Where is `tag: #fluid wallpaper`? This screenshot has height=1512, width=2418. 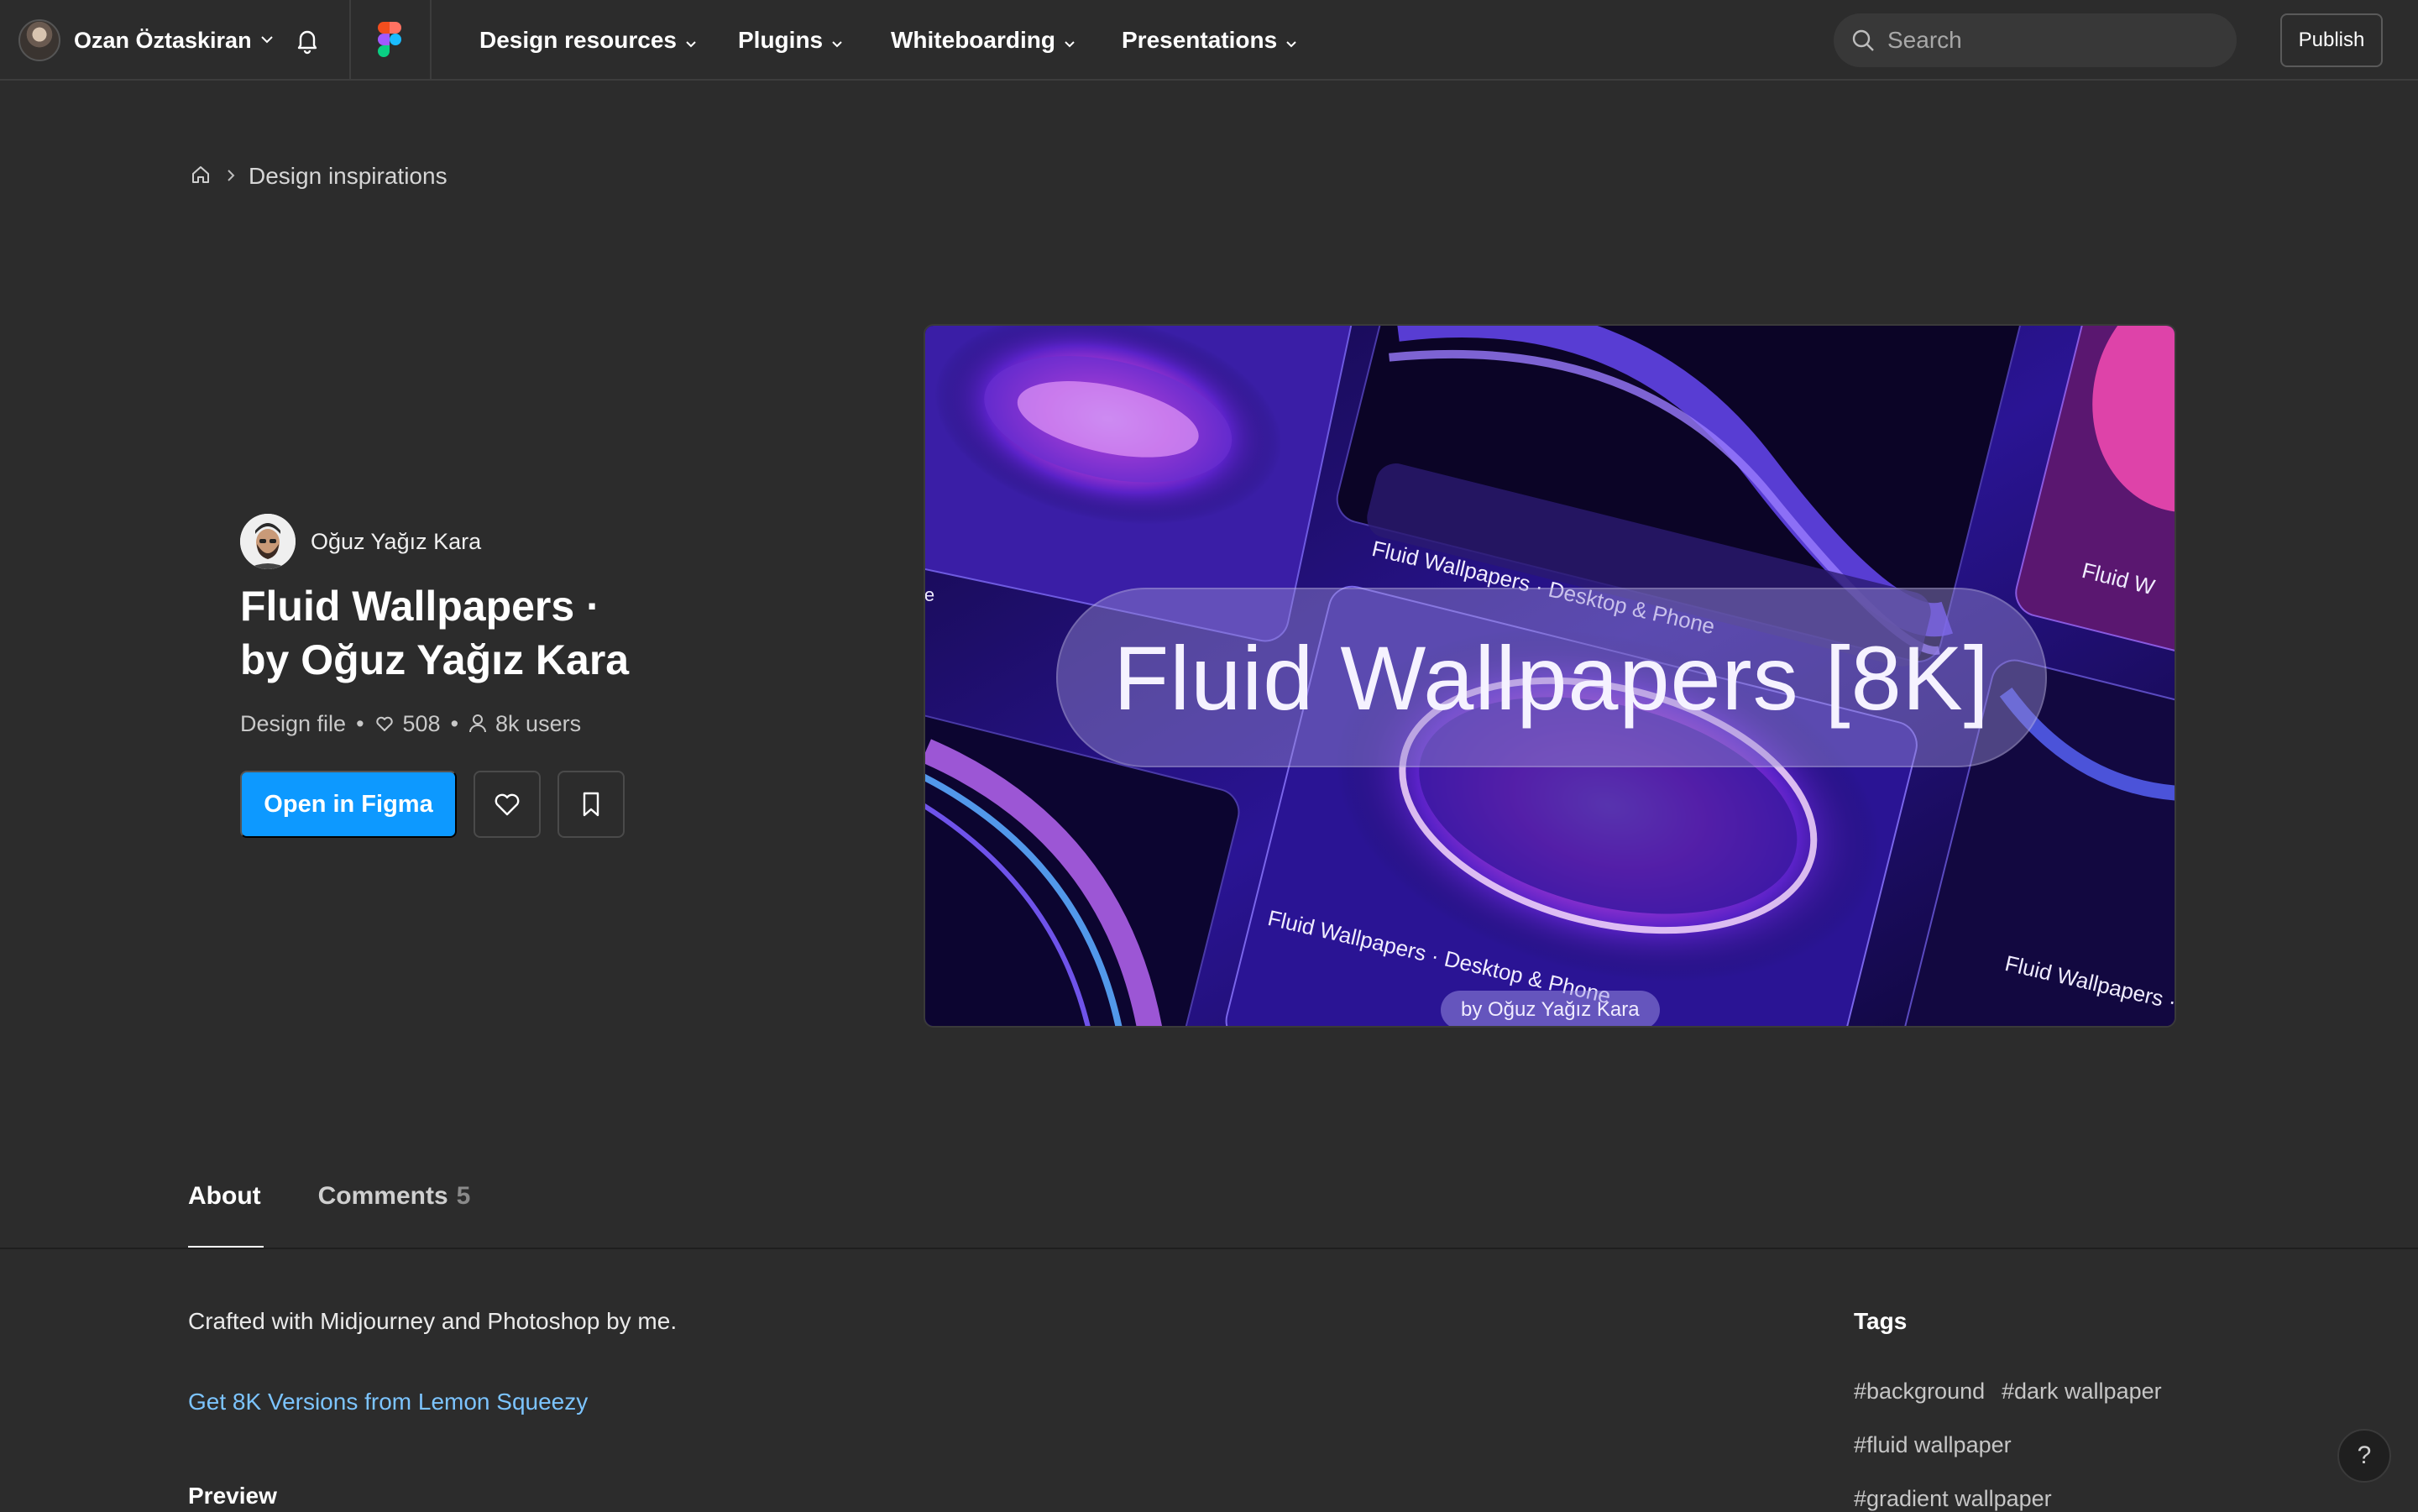 tag: #fluid wallpaper is located at coordinates (1933, 1445).